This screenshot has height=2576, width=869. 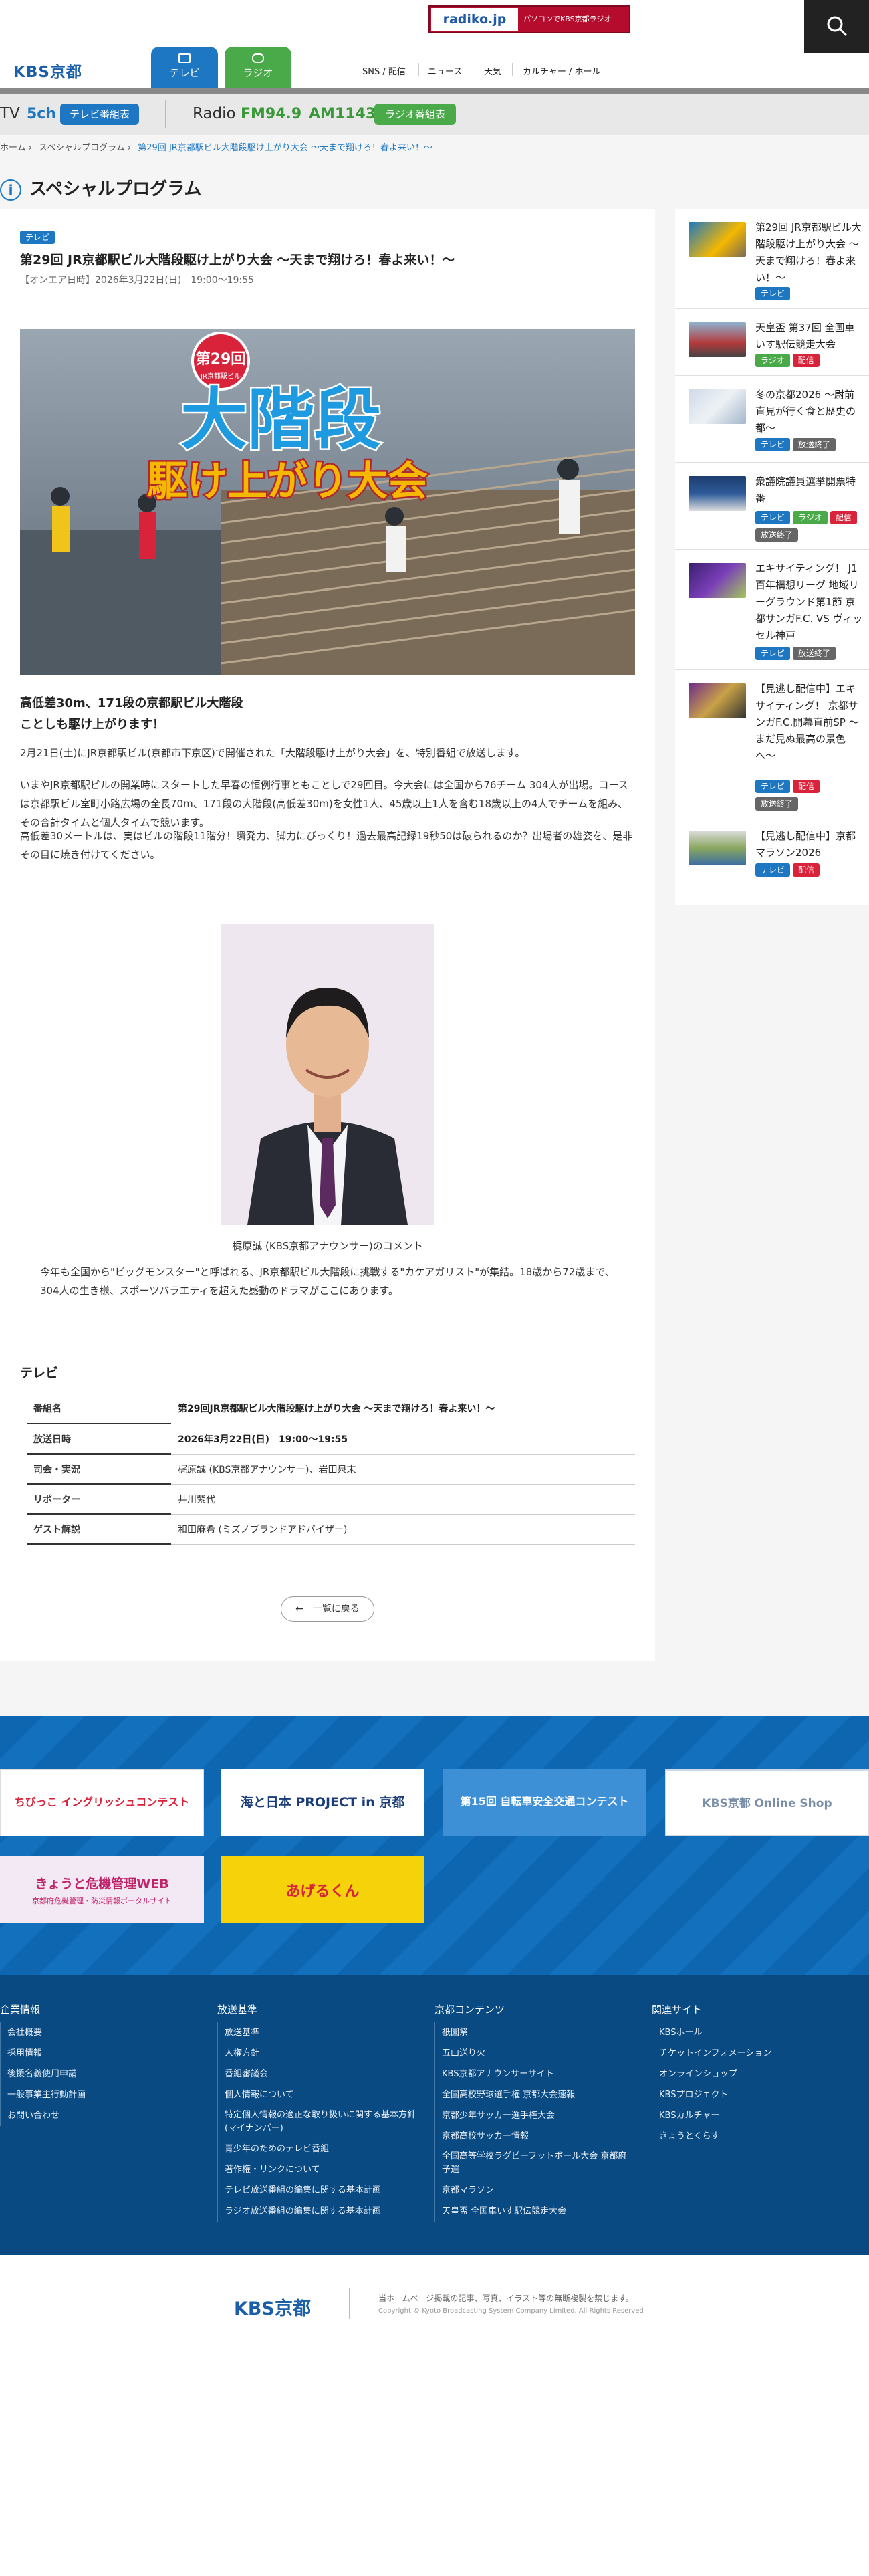 I want to click on banner-umi-project: 海と日本 PROJECT in 京都, so click(x=322, y=1803).